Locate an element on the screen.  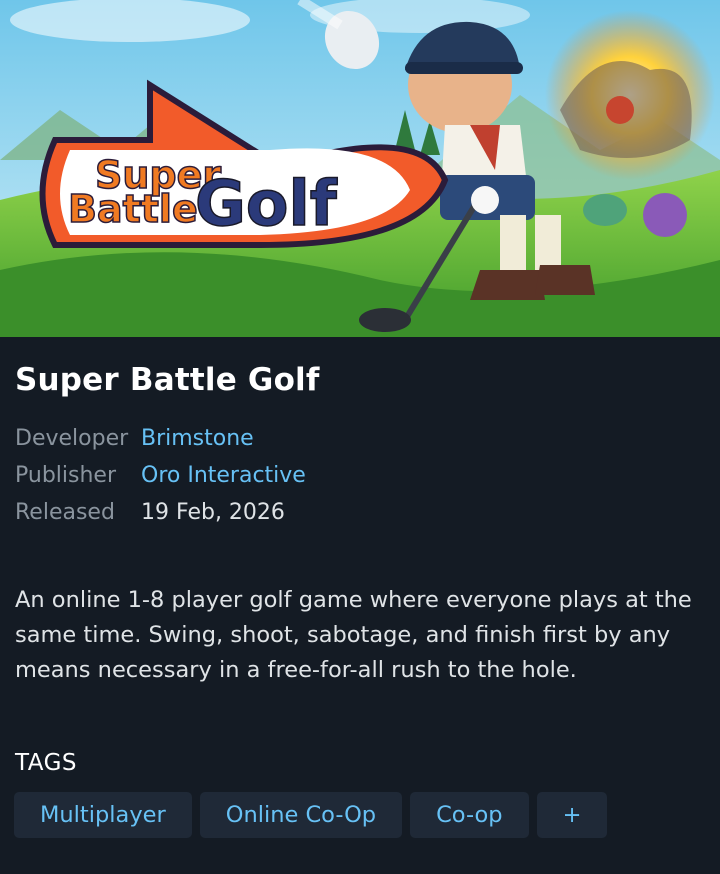
tag-multiplayer: Multiplayer is located at coordinates (103, 815).